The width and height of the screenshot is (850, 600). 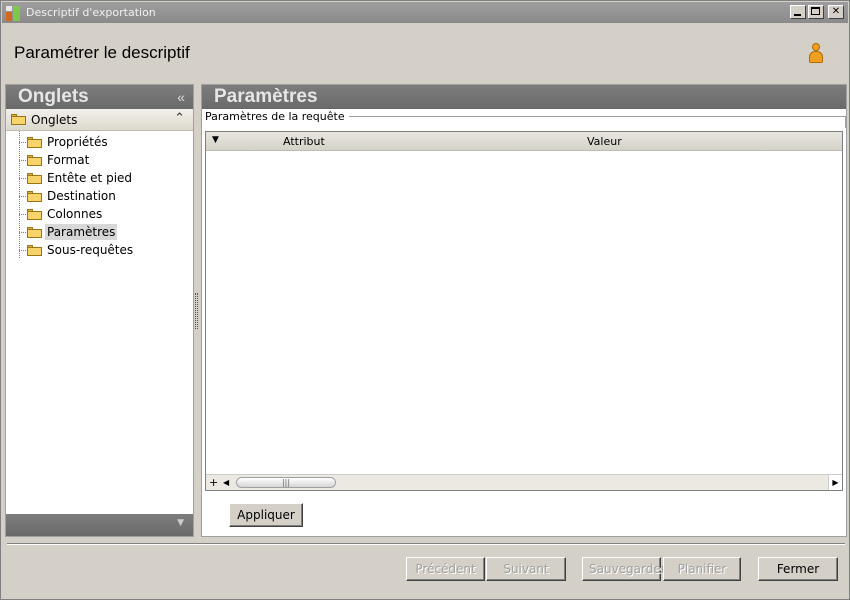 What do you see at coordinates (180, 523) in the screenshot?
I see `chevron-down-icon: ▼` at bounding box center [180, 523].